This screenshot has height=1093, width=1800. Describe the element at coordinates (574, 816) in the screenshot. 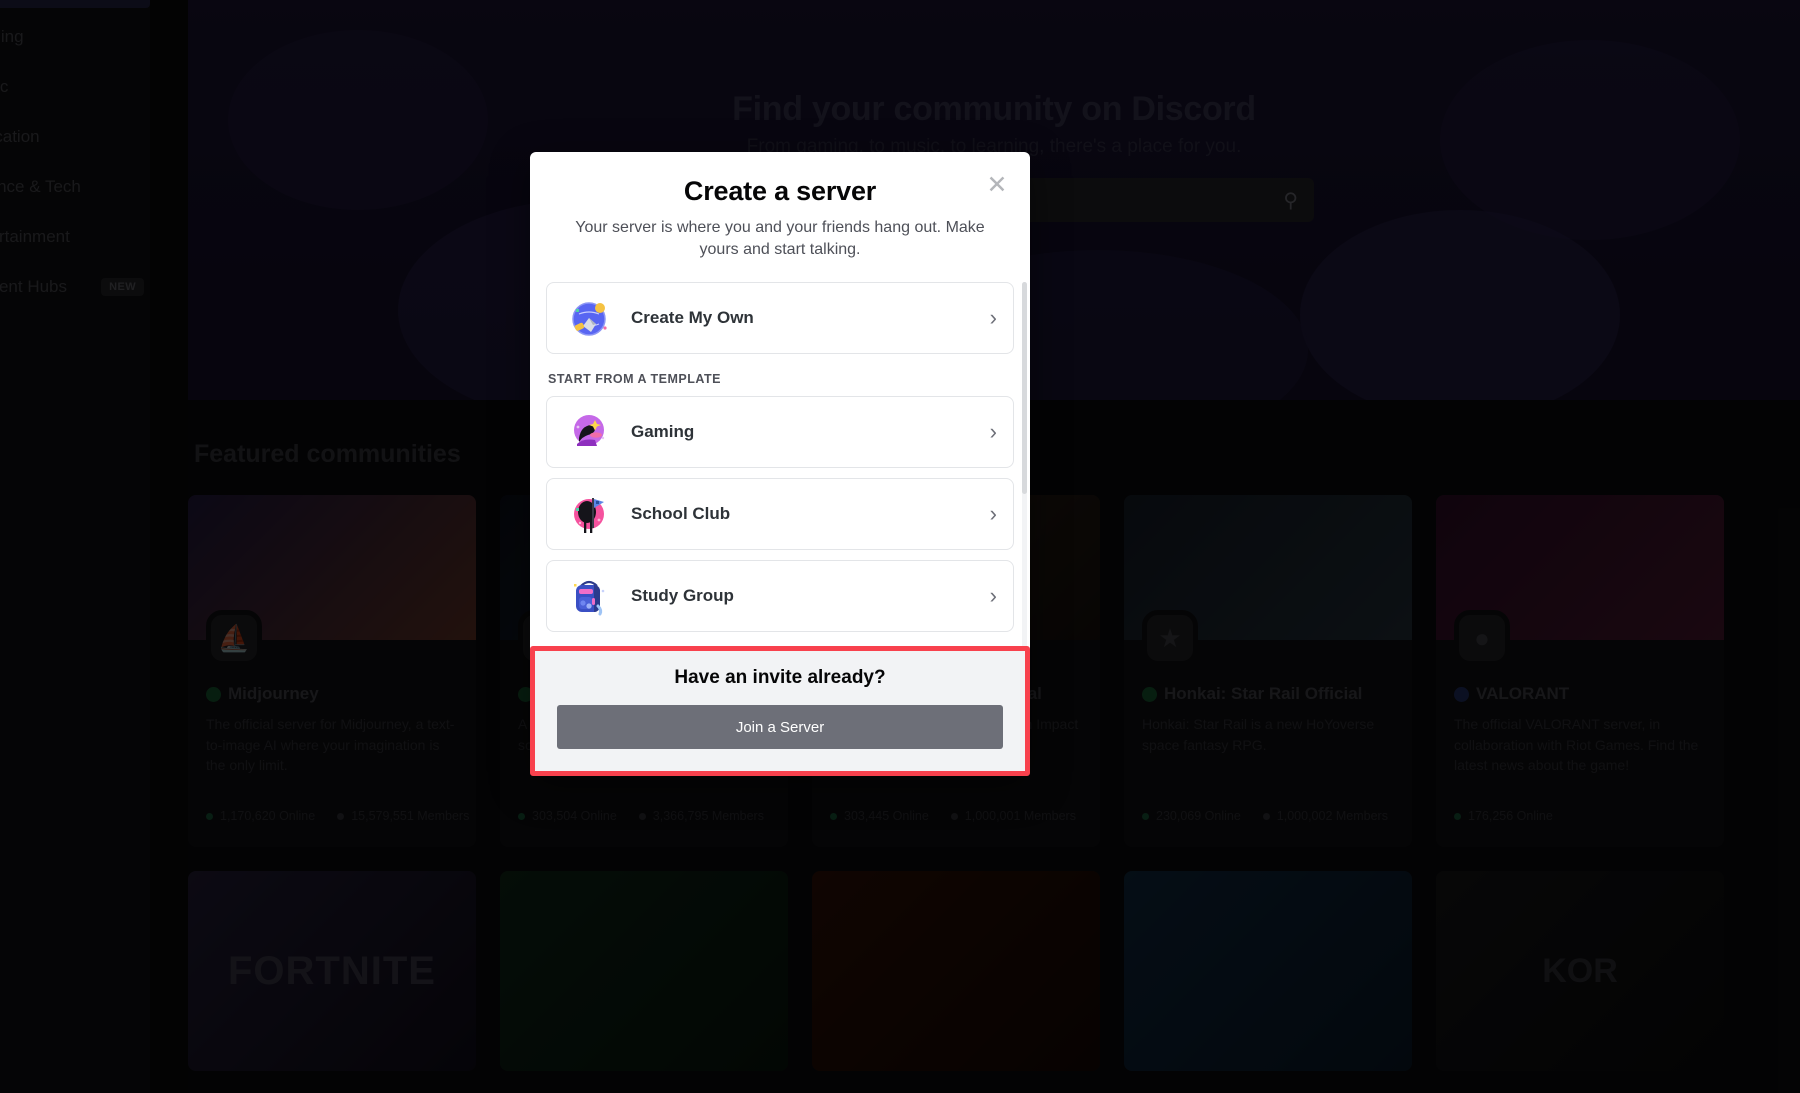

I see `online-count: 303,504 Online` at that location.